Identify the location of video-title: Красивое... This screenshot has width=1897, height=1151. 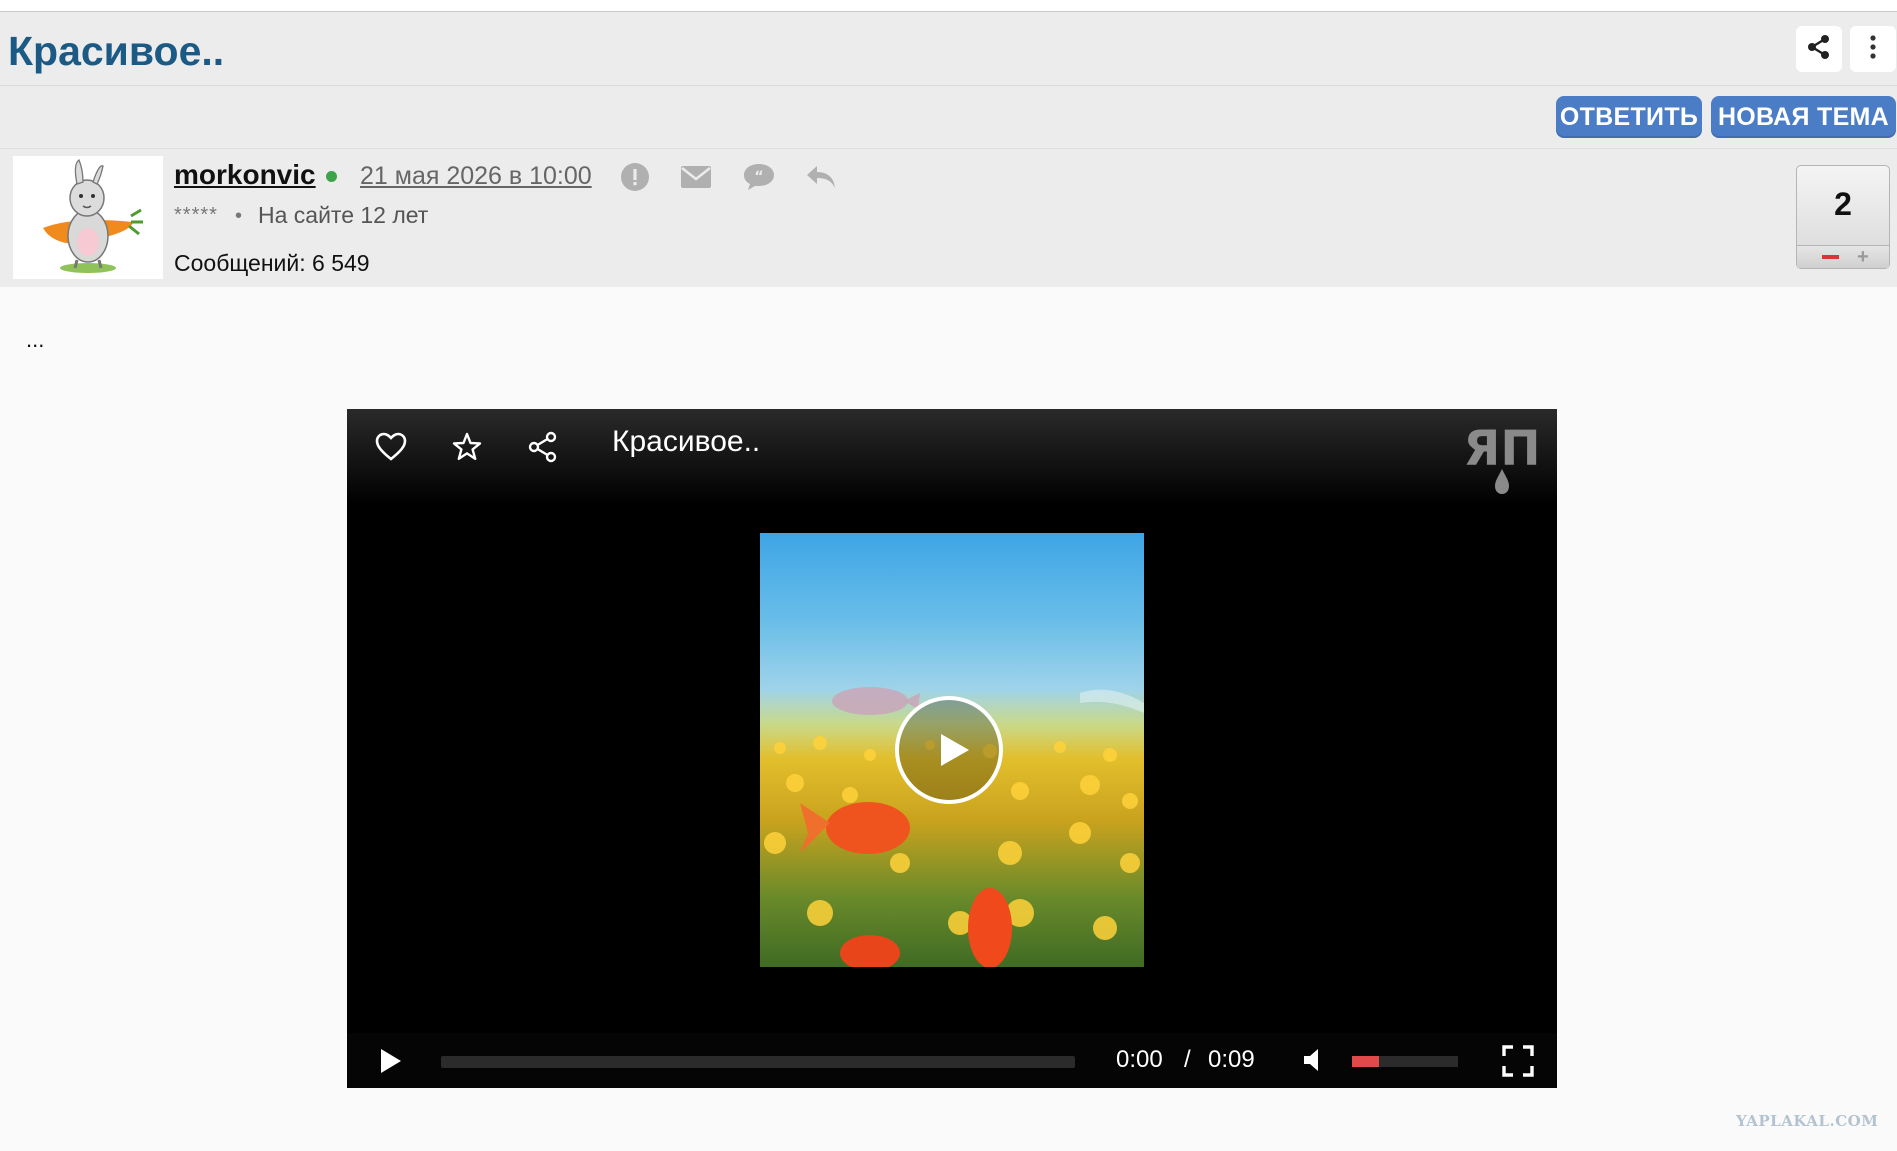
(686, 441).